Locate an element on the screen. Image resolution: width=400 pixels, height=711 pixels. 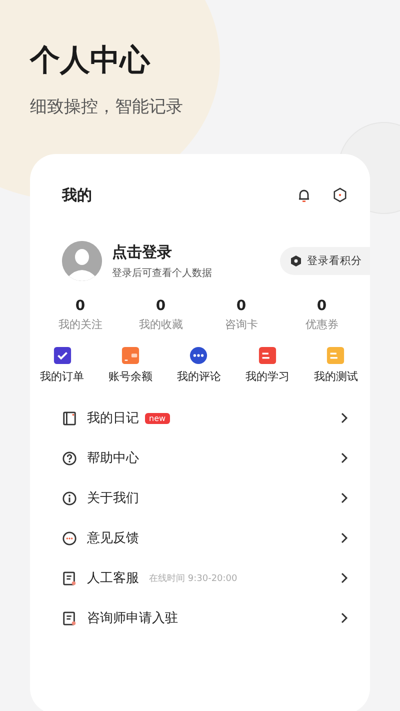
stat-label: 我的关注 is located at coordinates (80, 324).